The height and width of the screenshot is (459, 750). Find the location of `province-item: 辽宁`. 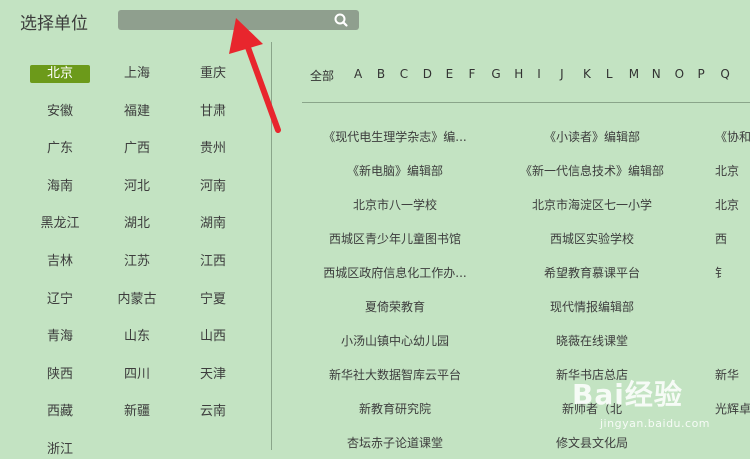

province-item: 辽宁 is located at coordinates (60, 300).